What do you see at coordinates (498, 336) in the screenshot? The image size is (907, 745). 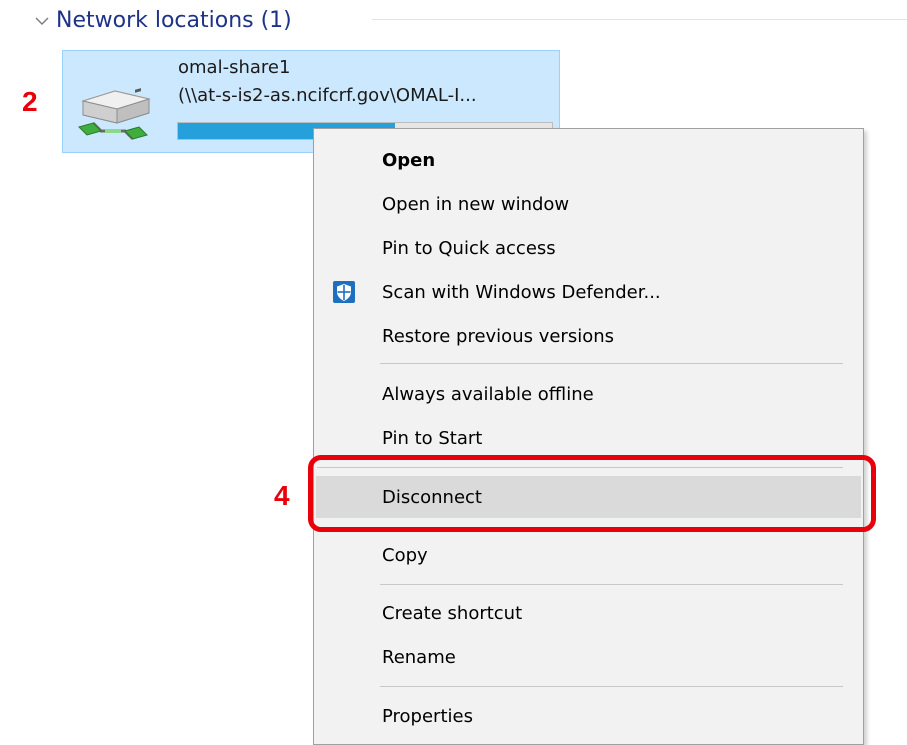 I see `menu-item-restore-previous-versions-label: Restore previous versions` at bounding box center [498, 336].